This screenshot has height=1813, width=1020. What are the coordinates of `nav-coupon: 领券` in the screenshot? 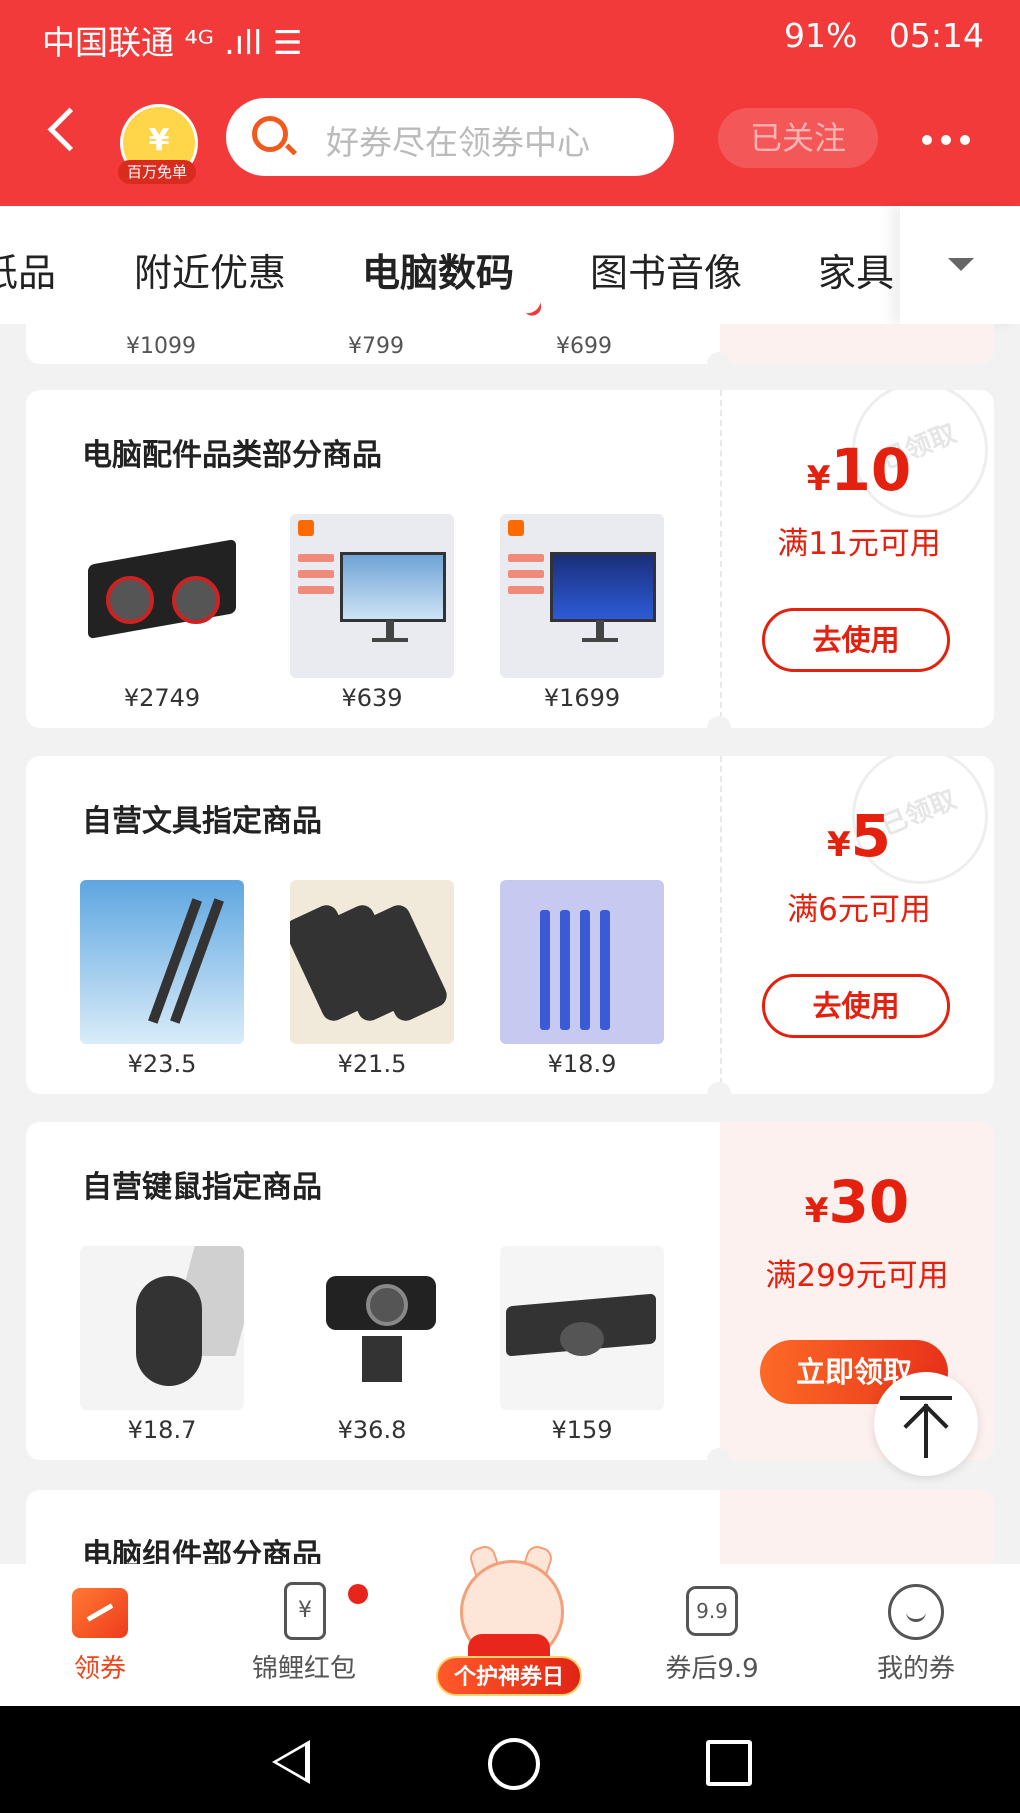 It's located at (100, 1635).